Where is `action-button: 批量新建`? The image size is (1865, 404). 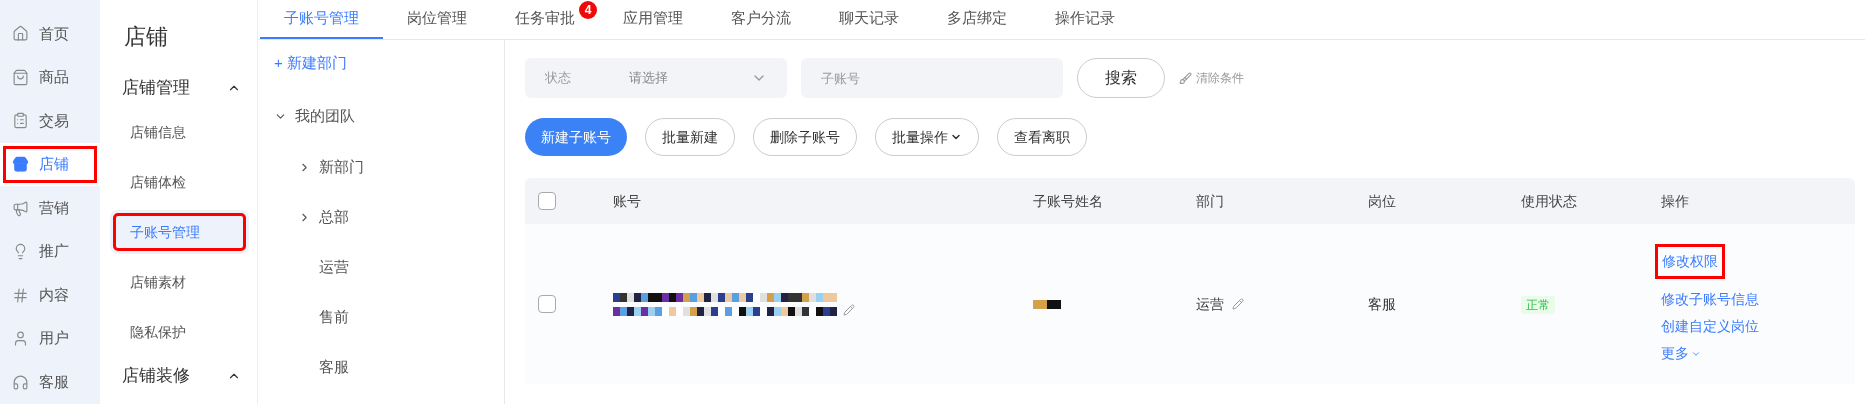
action-button: 批量新建 is located at coordinates (690, 137).